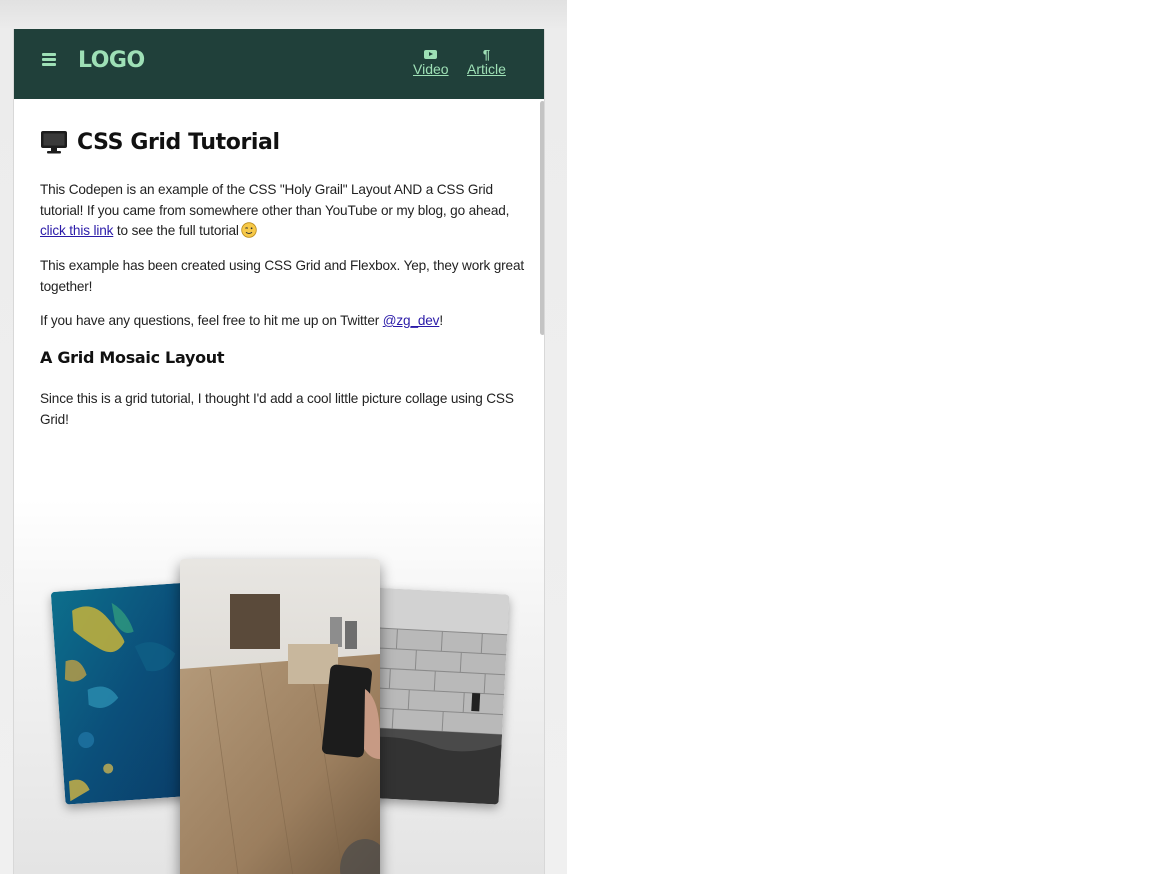 The image size is (1152, 874). I want to click on wink-emoji-icon, so click(249, 230).